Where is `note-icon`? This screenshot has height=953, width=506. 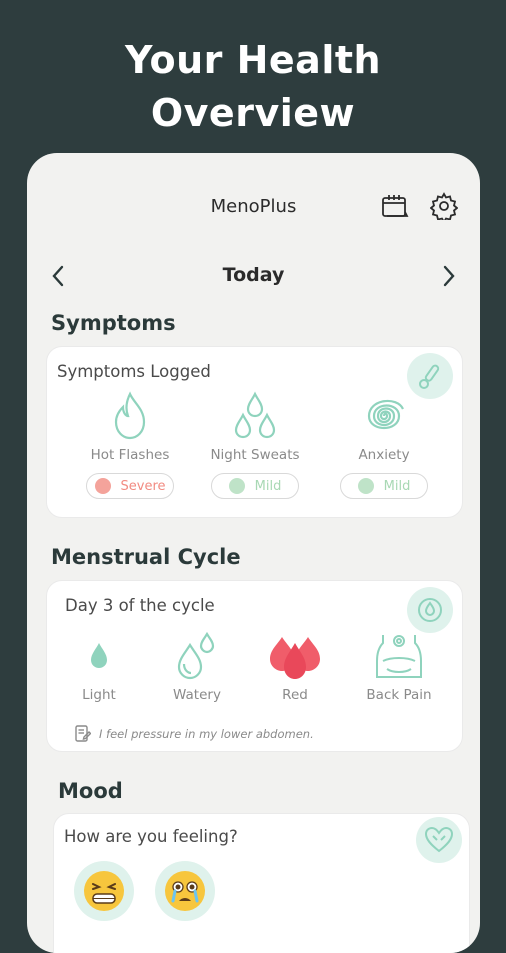
note-icon is located at coordinates (83, 733).